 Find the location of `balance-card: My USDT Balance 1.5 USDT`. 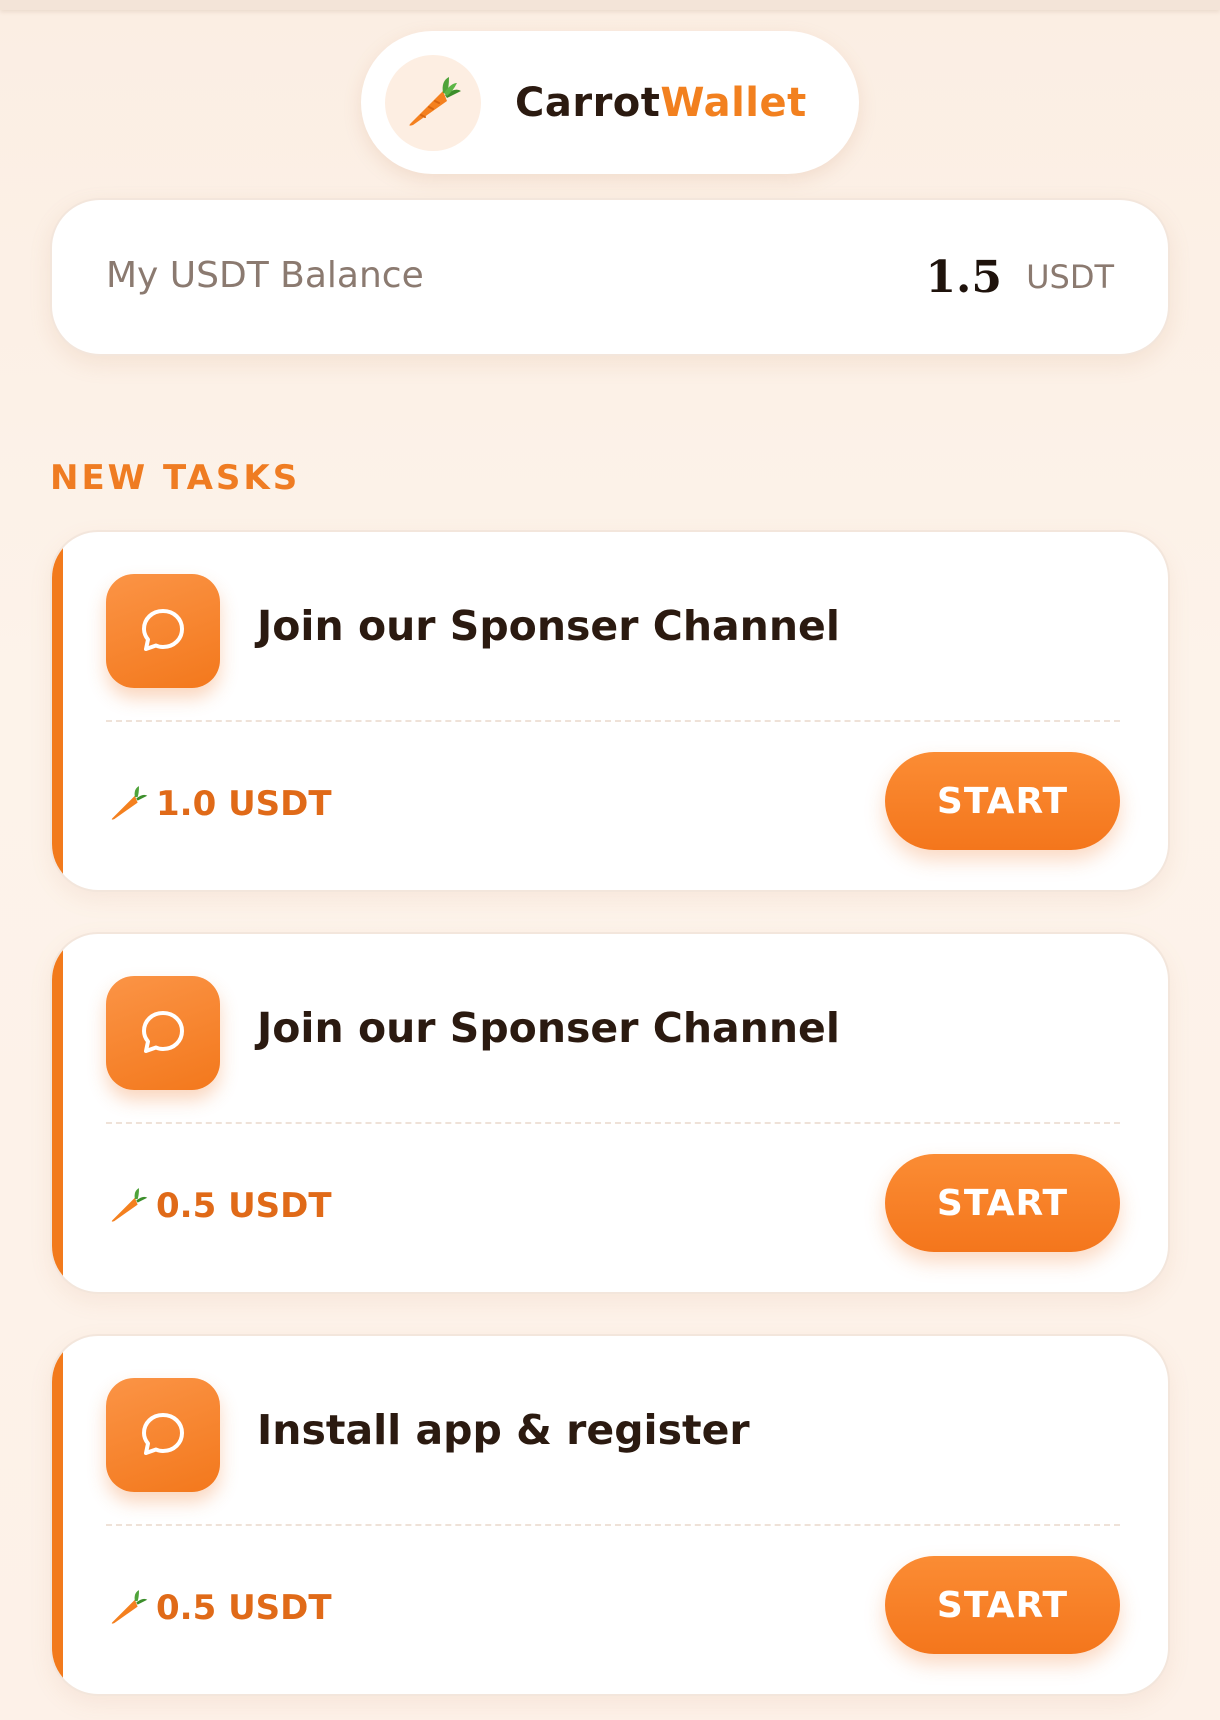

balance-card: My USDT Balance 1.5 USDT is located at coordinates (610, 277).